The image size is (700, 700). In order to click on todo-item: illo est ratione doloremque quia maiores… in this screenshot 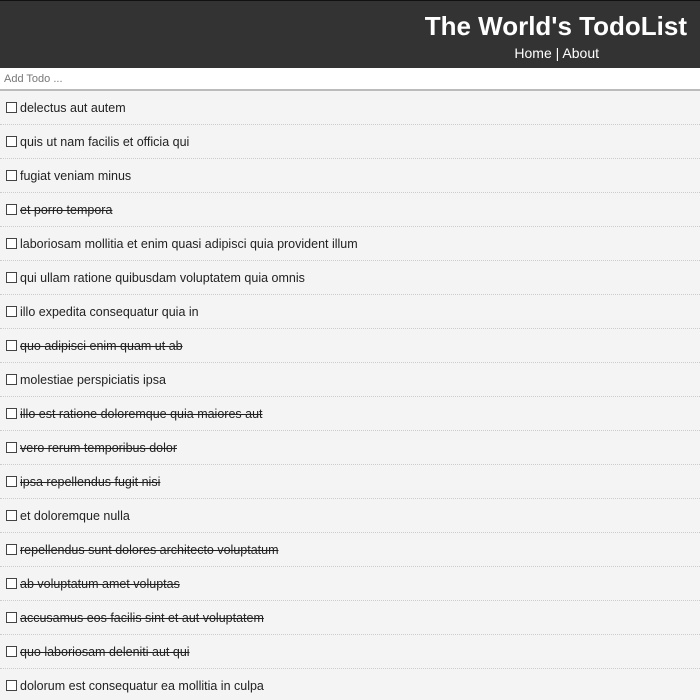, I will do `click(350, 414)`.